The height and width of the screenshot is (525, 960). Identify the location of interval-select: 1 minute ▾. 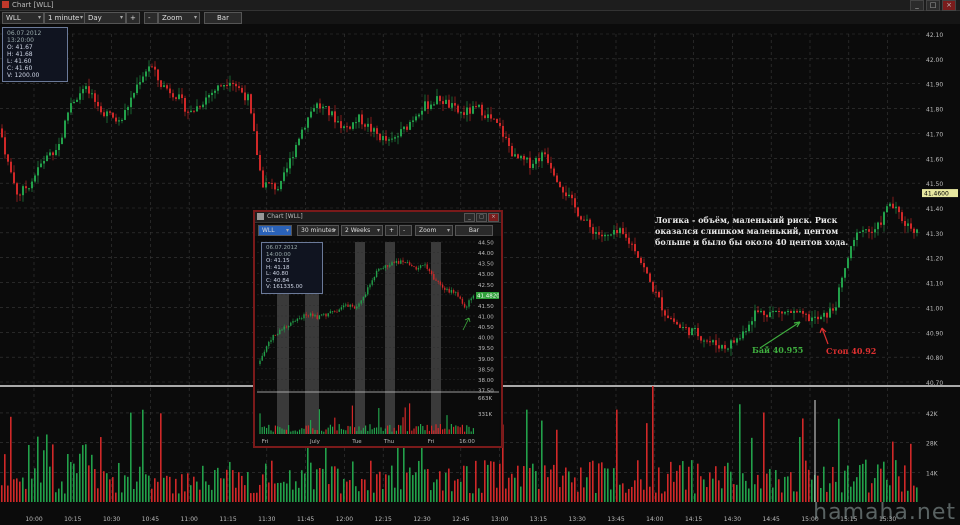
(65, 18).